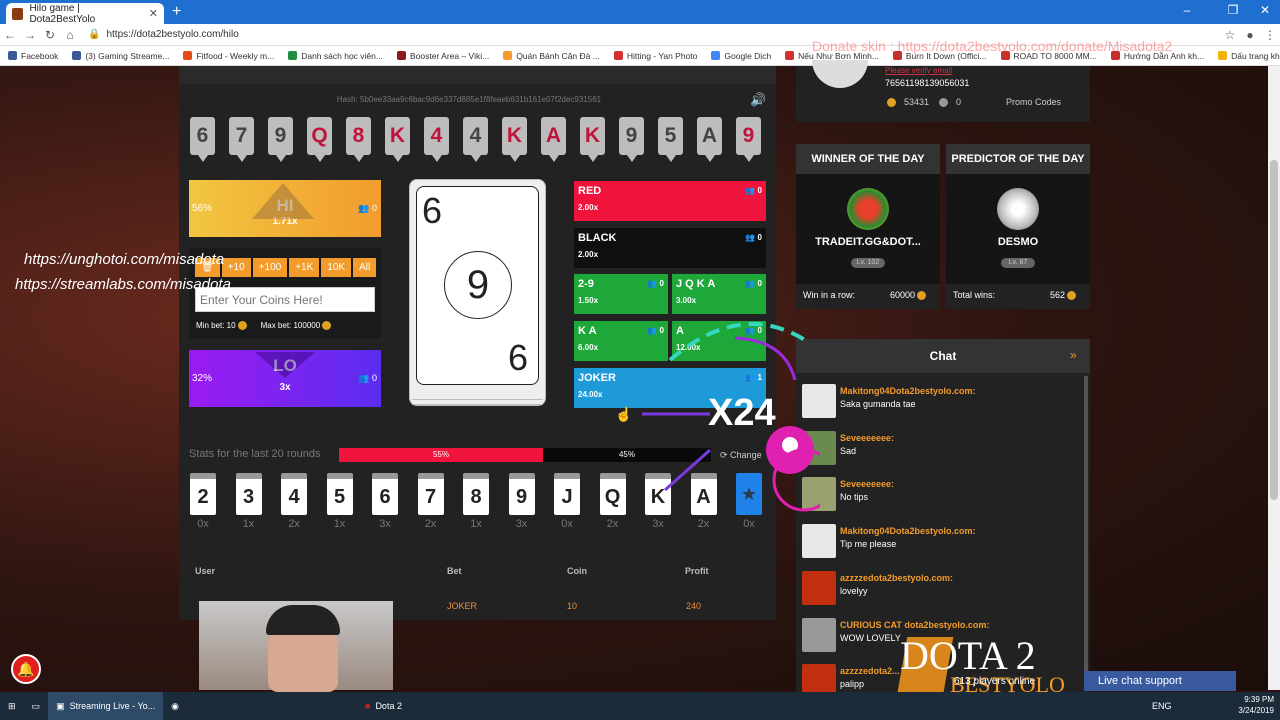 Image resolution: width=1280 pixels, height=720 pixels. What do you see at coordinates (477, 75) in the screenshot?
I see `game-menu-strip` at bounding box center [477, 75].